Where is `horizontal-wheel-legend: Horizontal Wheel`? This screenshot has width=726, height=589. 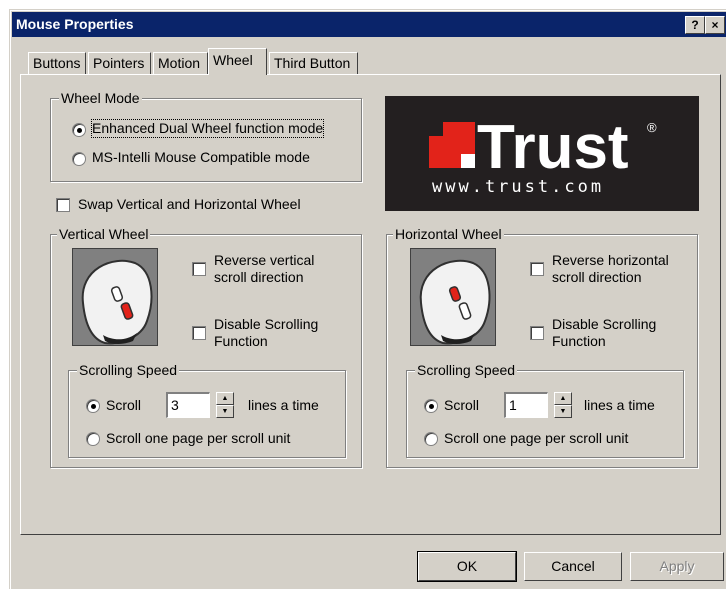
horizontal-wheel-legend: Horizontal Wheel is located at coordinates (448, 234).